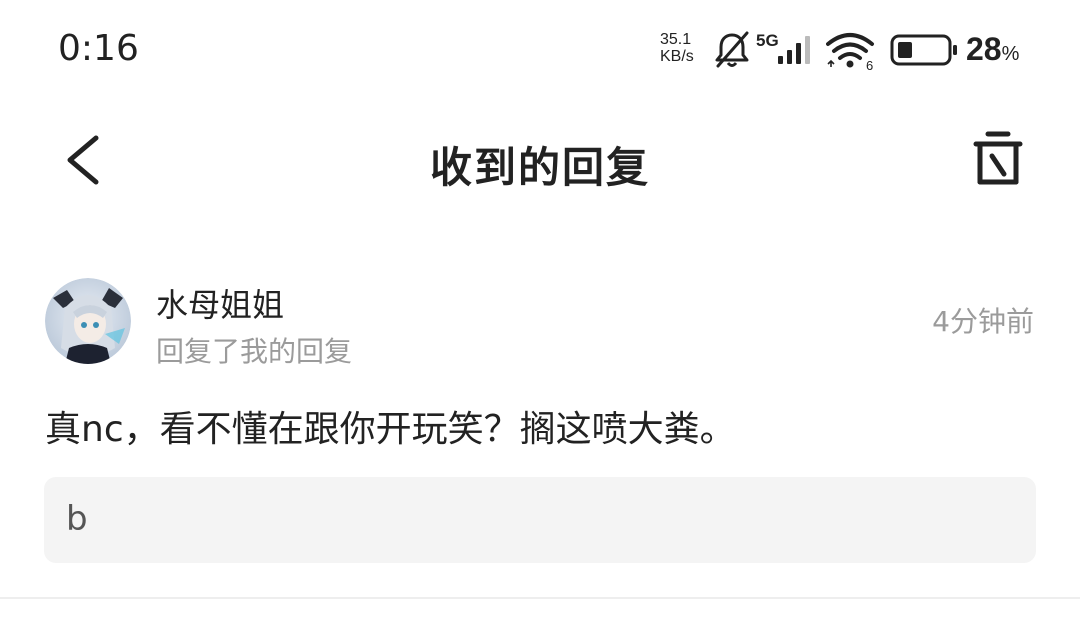 This screenshot has width=1080, height=627. Describe the element at coordinates (220, 303) in the screenshot. I see `username: 水母姐姐` at that location.